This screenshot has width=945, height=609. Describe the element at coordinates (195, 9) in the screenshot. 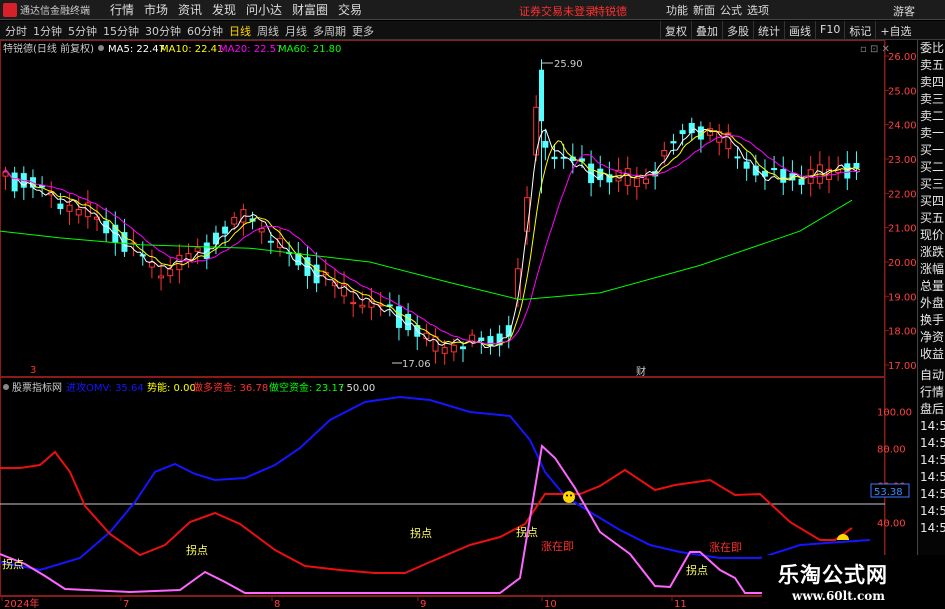

I see `menu-item-zixun: 资讯` at that location.